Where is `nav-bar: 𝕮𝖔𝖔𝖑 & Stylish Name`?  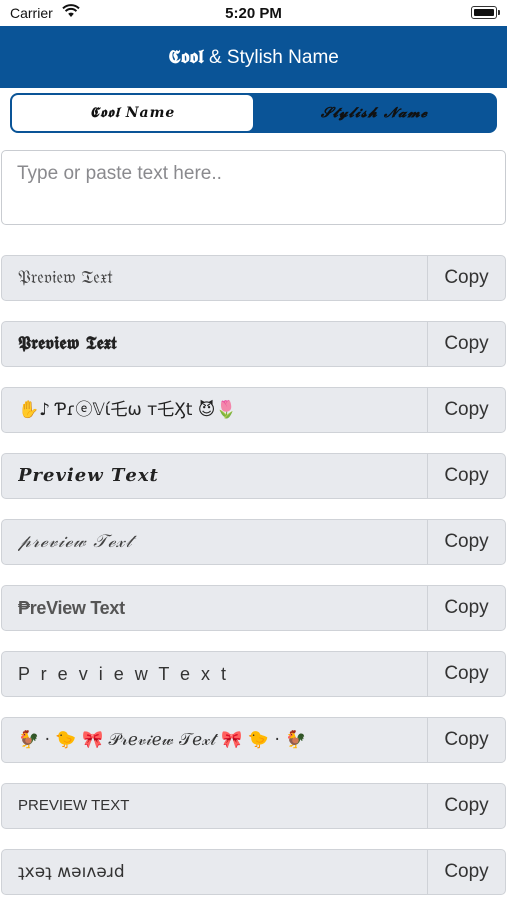 nav-bar: 𝕮𝖔𝖔𝖑 & Stylish Name is located at coordinates (253, 57).